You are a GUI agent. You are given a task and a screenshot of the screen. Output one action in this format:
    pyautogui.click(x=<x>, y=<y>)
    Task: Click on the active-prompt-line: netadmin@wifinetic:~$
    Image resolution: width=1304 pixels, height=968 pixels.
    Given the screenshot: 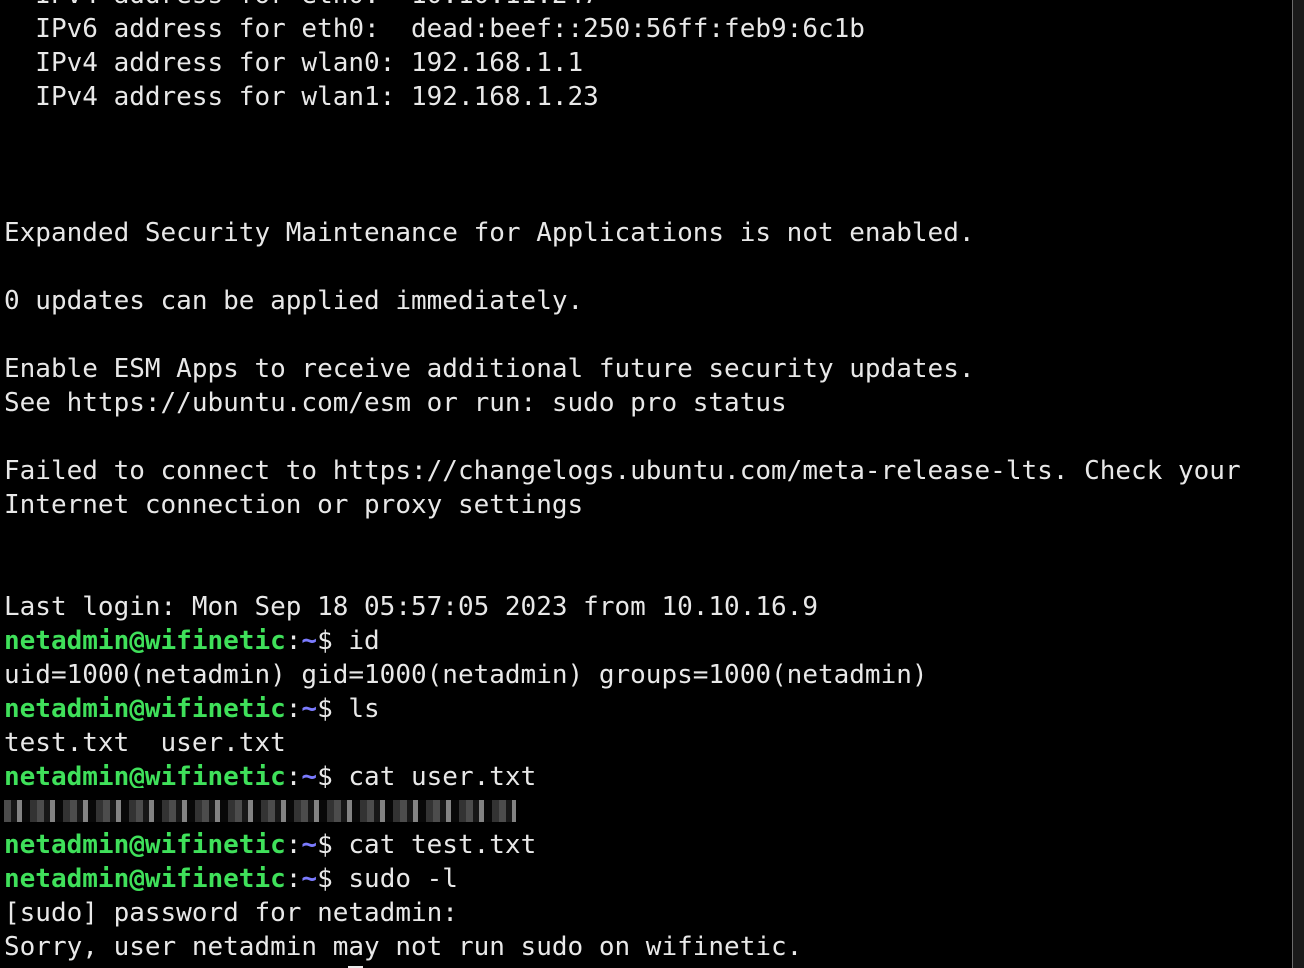 What is the action you would take?
    pyautogui.click(x=622, y=966)
    